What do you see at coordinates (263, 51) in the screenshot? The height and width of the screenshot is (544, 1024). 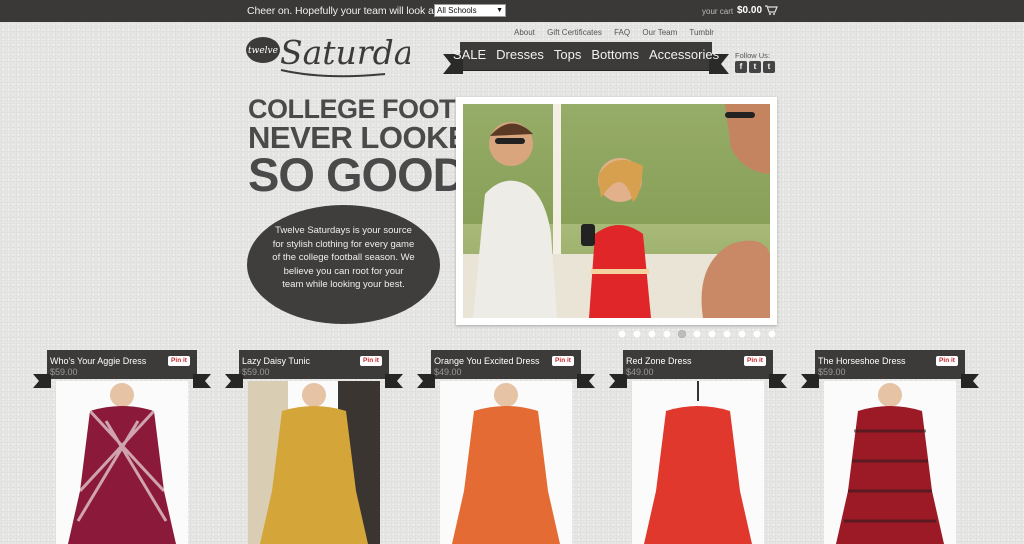 I see `logo-small-text: twelve` at bounding box center [263, 51].